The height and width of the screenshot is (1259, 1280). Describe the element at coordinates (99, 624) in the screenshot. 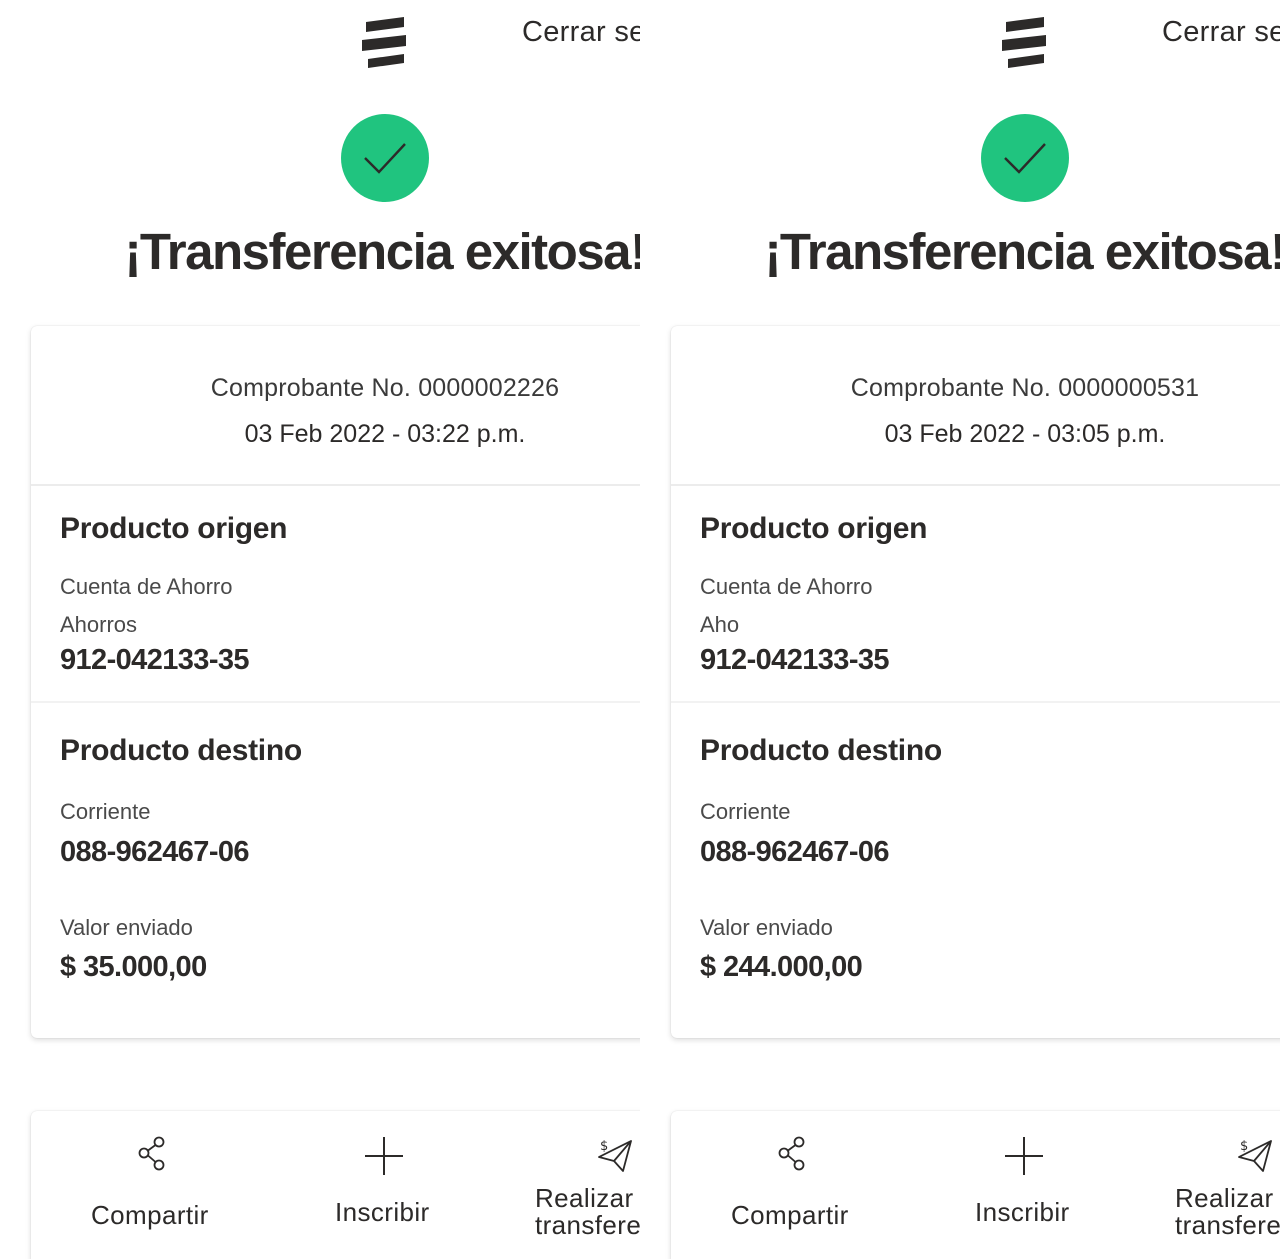

I see `origin-account-subtype: Ahorros` at that location.